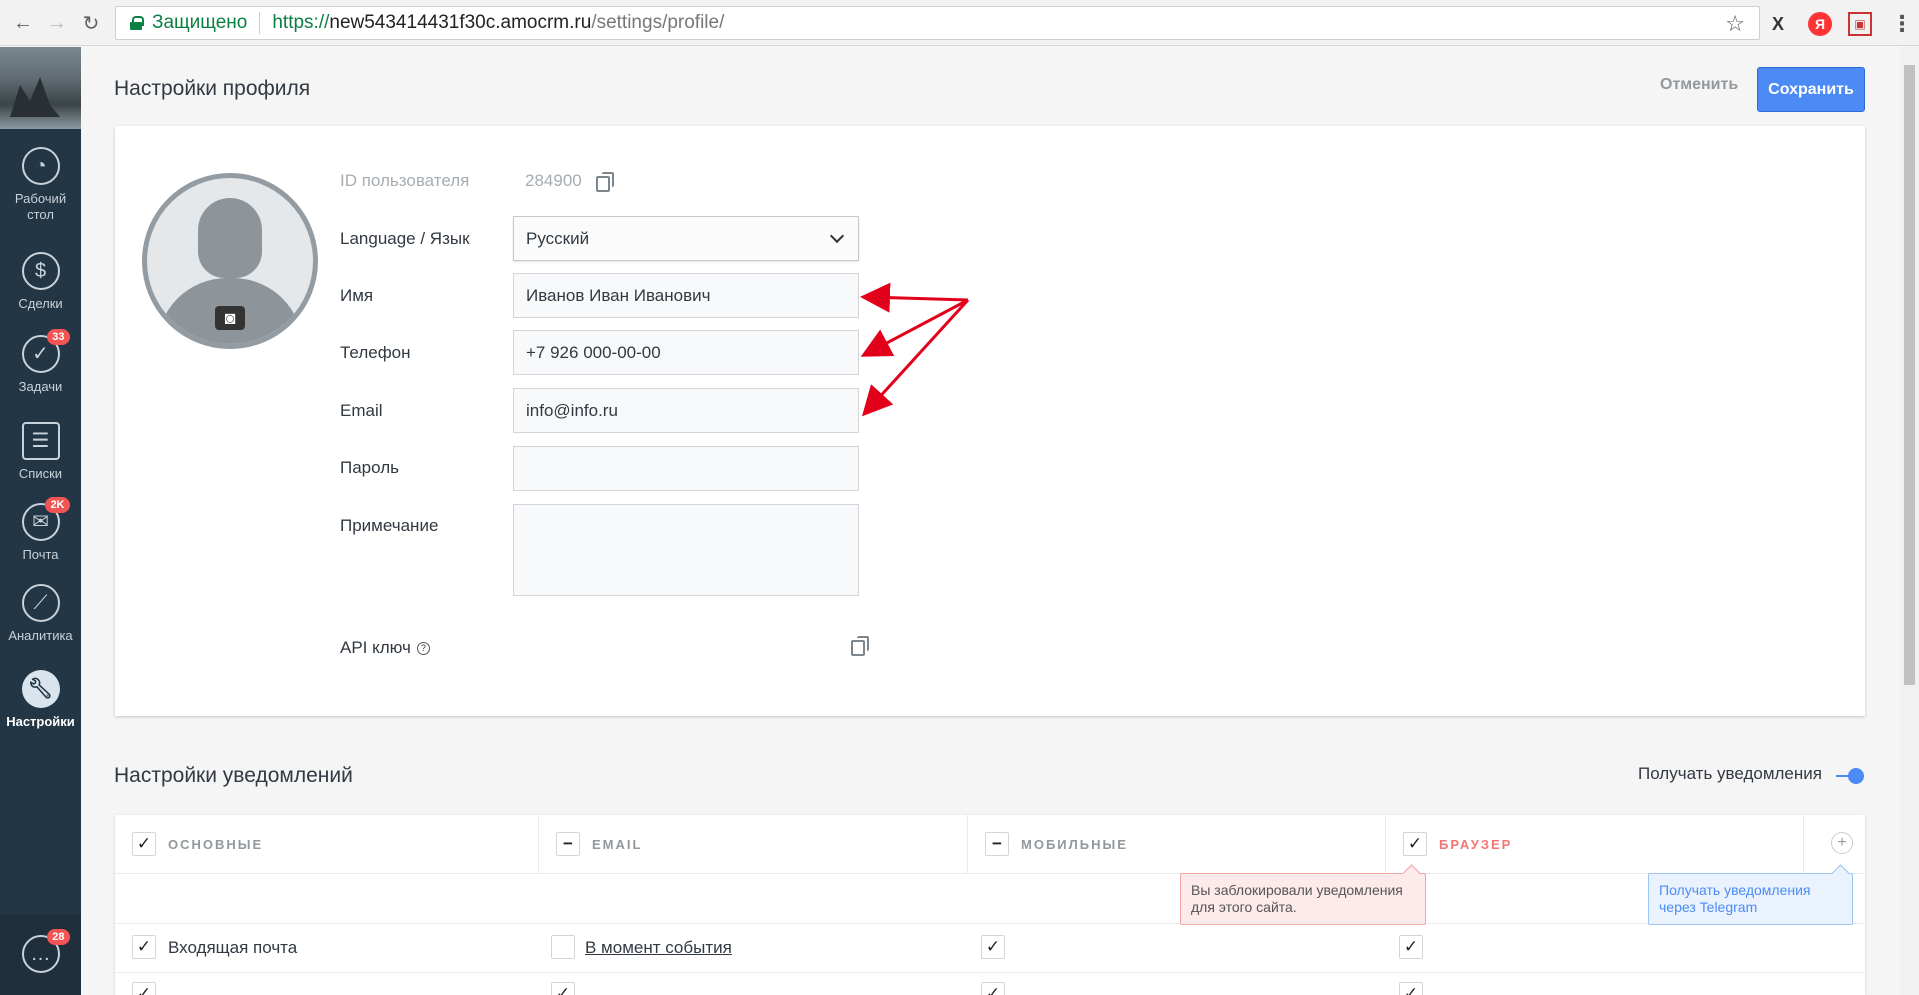 The width and height of the screenshot is (1919, 995). I want to click on nav-mail: ✉ 2K Почта, so click(40, 530).